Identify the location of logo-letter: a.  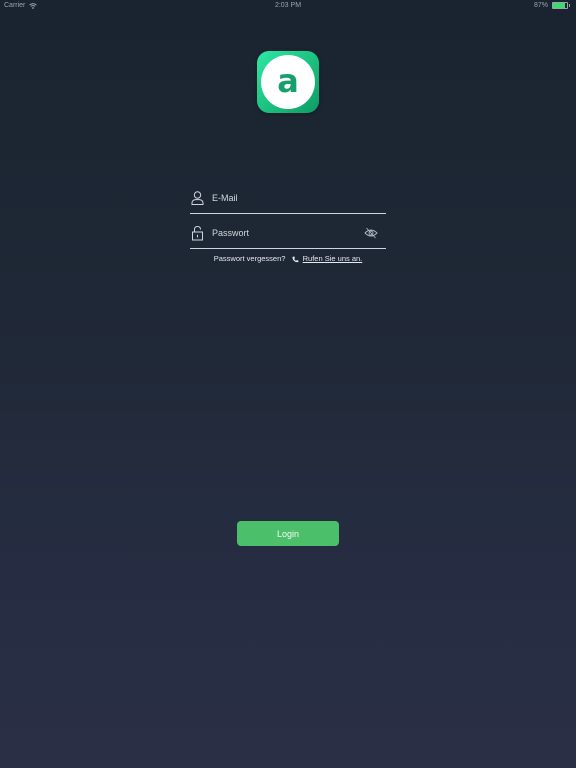
(288, 81).